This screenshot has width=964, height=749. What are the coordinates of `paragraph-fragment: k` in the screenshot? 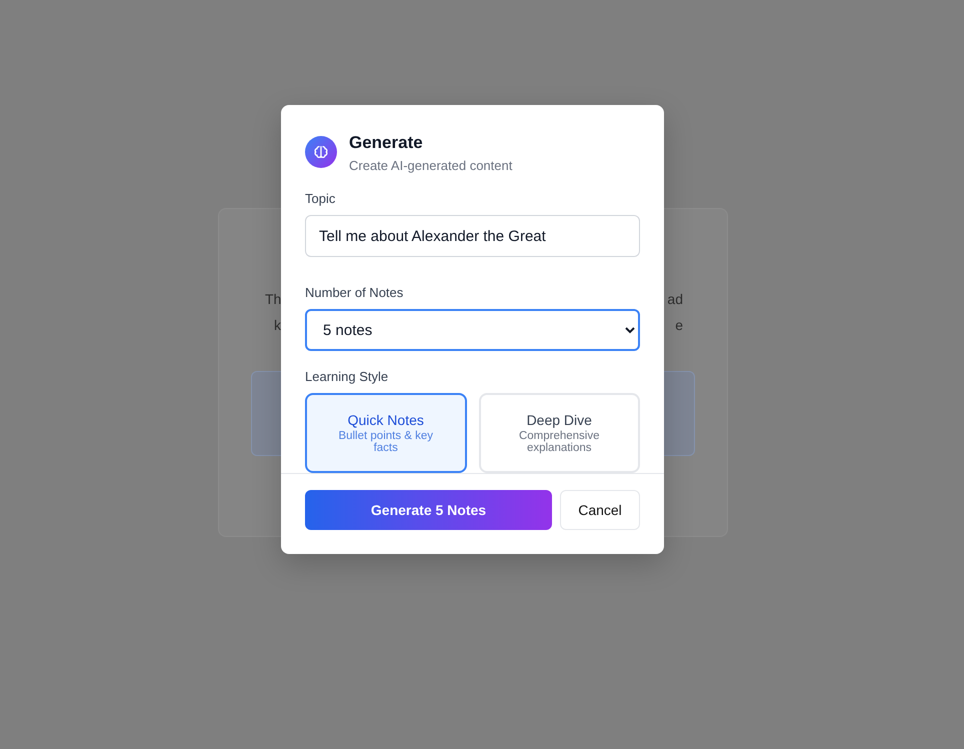 It's located at (277, 326).